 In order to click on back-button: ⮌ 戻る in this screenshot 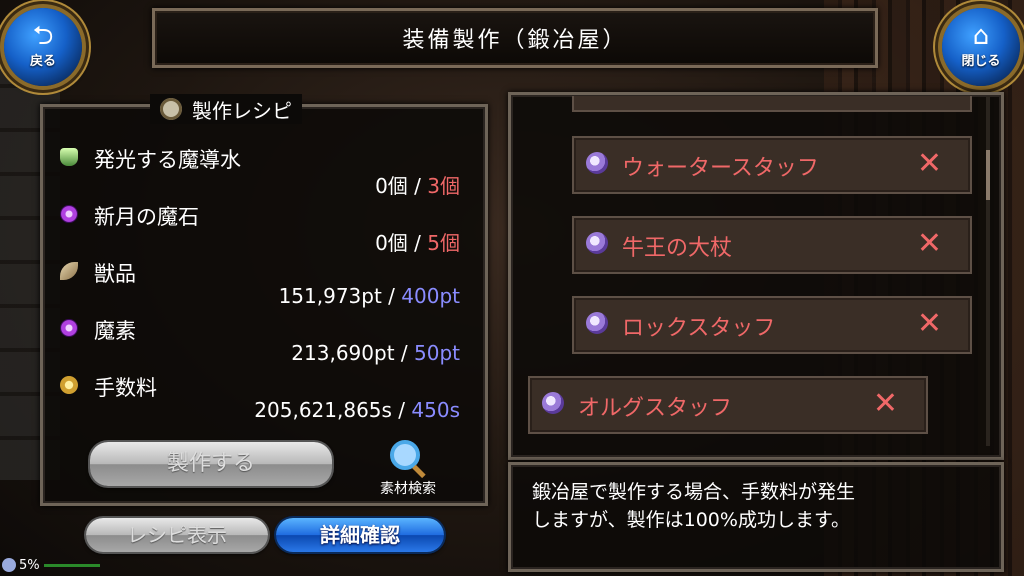, I will do `click(43, 47)`.